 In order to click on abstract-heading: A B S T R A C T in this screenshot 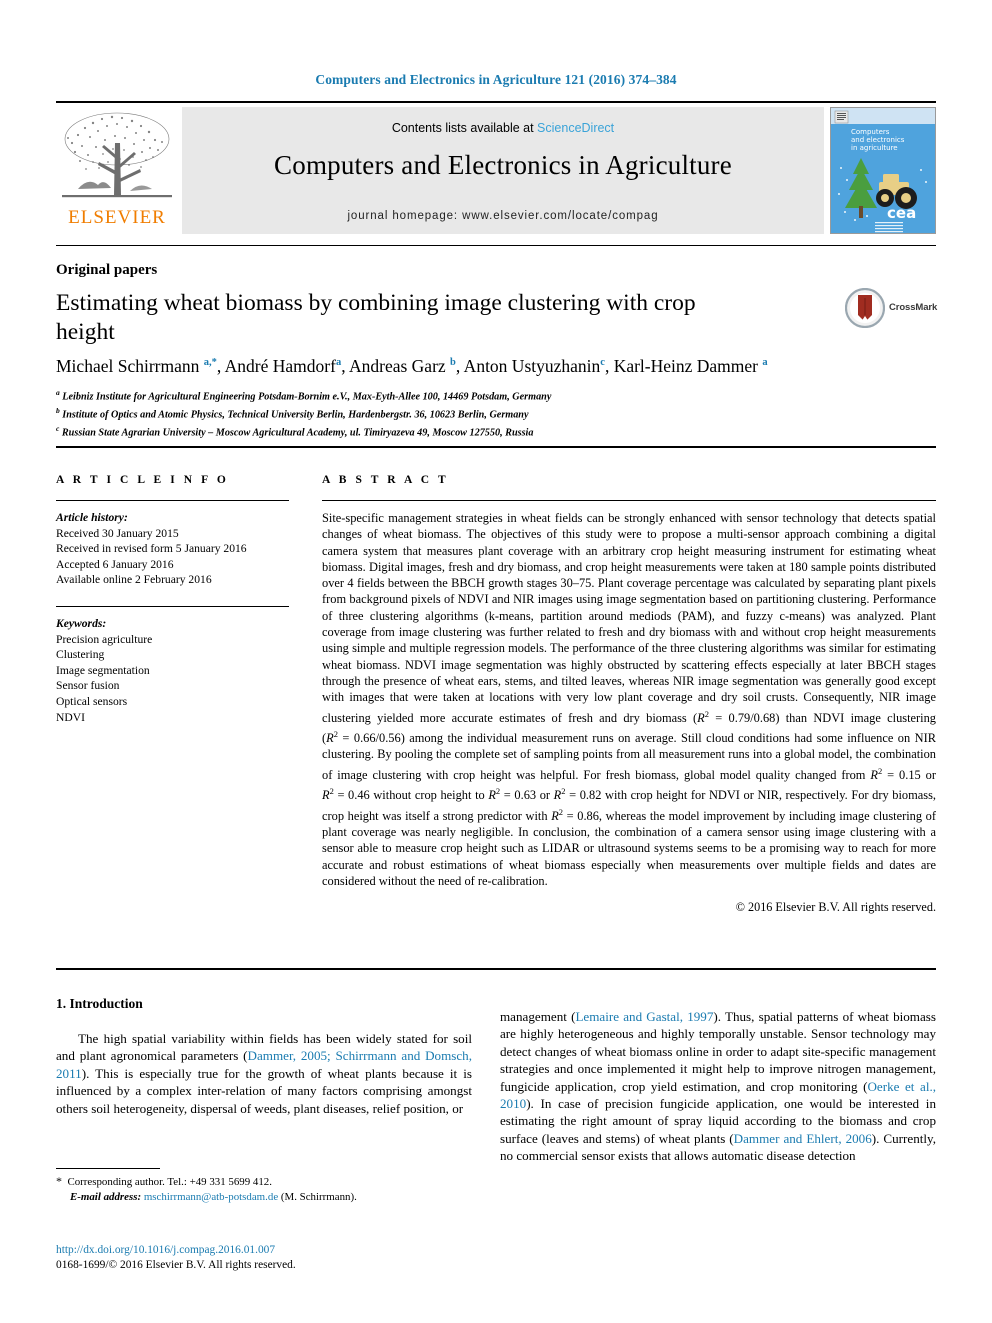, I will do `click(385, 480)`.